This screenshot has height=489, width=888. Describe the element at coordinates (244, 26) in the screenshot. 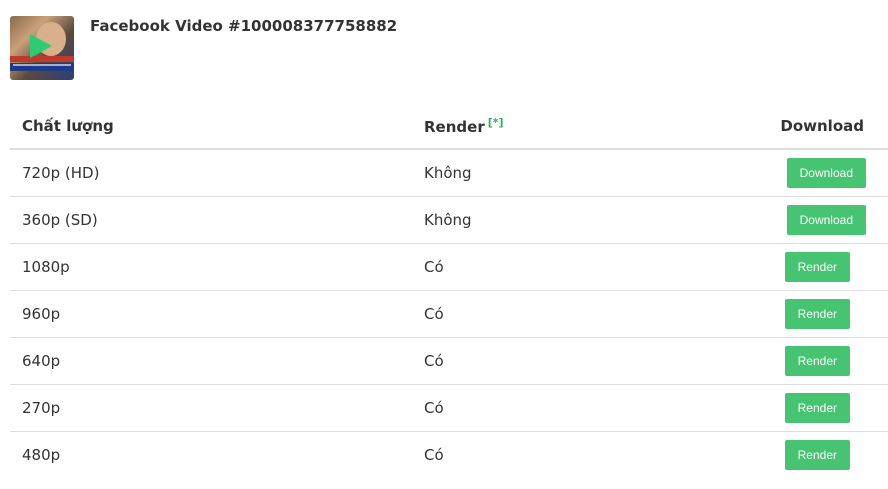

I see `video-title: Facebook Video #100008377758882` at that location.